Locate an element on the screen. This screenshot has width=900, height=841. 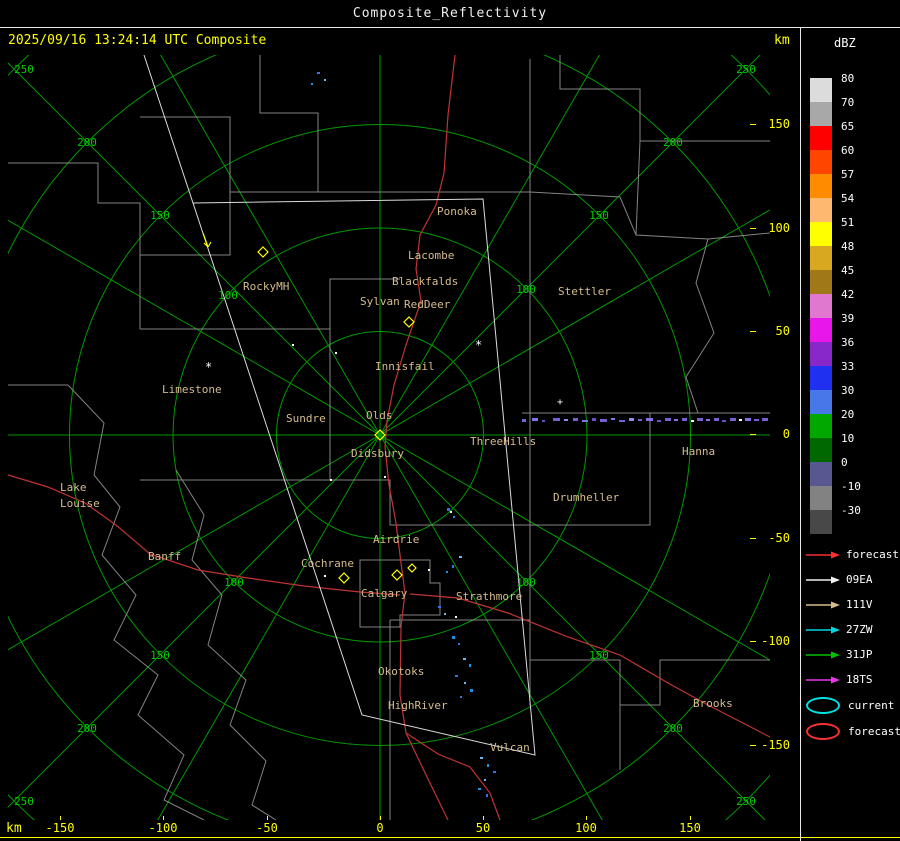
city-label: Banff is located at coordinates (164, 556).